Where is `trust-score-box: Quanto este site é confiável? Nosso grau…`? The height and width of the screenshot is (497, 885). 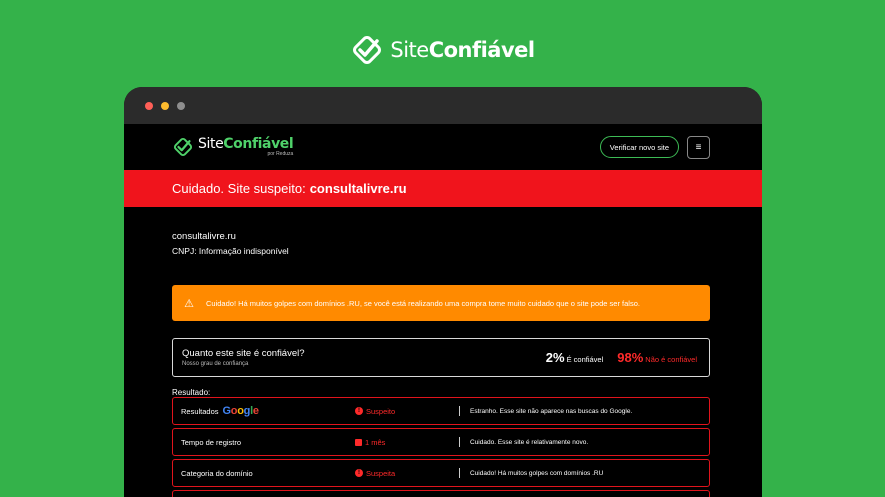 trust-score-box: Quanto este site é confiável? Nosso grau… is located at coordinates (441, 357).